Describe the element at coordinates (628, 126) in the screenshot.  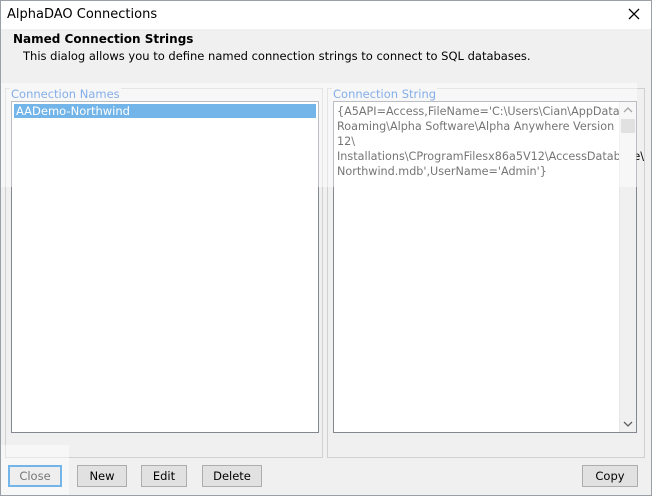
I see `scroll-thumb` at that location.